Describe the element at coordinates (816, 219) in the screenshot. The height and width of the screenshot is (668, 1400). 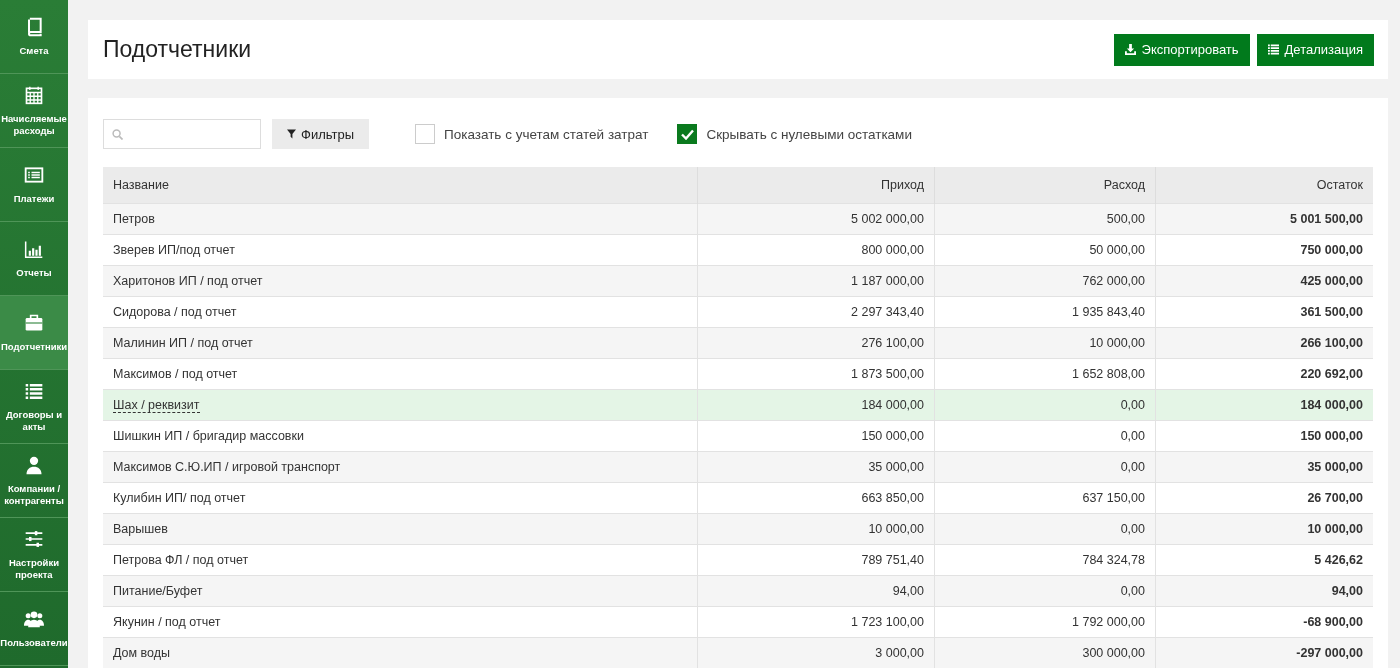
I see `table-cell: 5 002 000,00` at that location.